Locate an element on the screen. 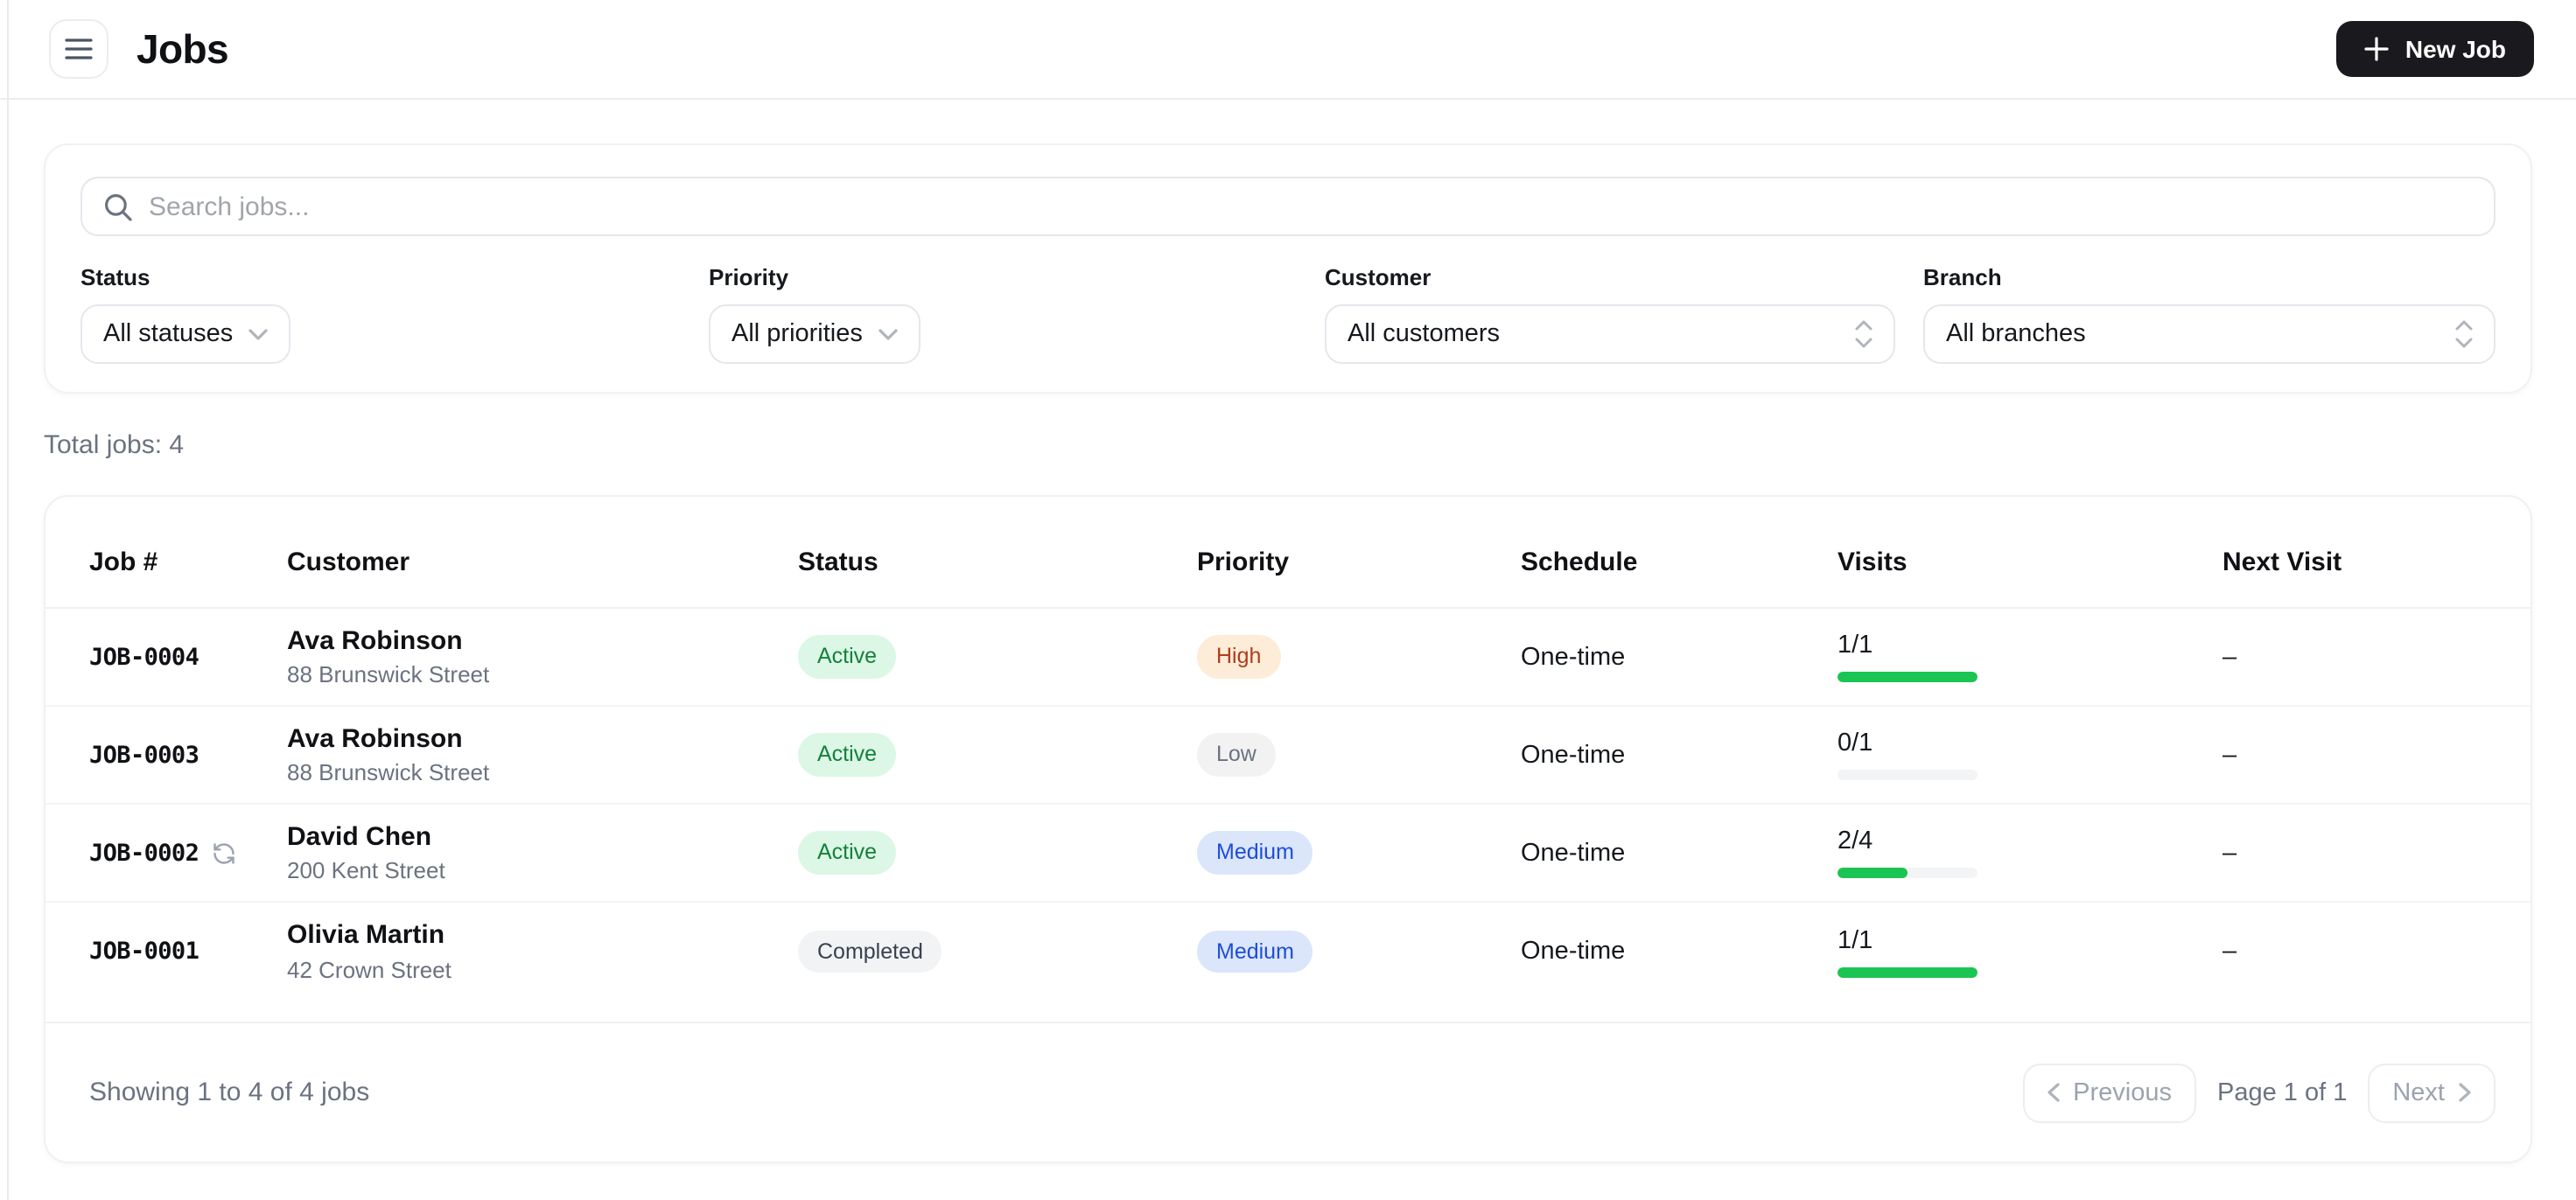  priority-badge: Medium is located at coordinates (1255, 853).